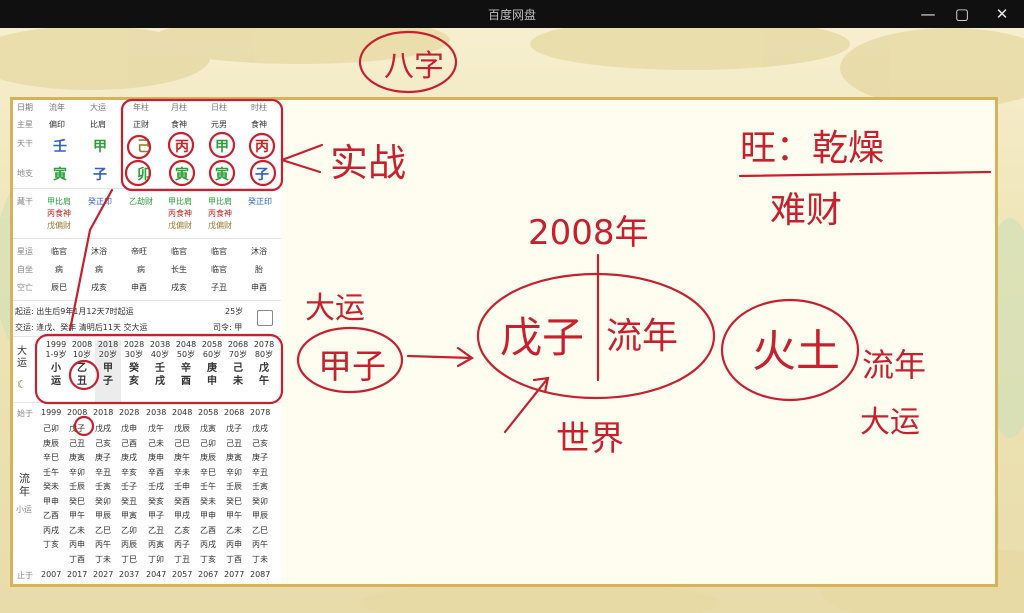  I want to click on dayun-column: 2078 80岁 戊午, so click(264, 371).